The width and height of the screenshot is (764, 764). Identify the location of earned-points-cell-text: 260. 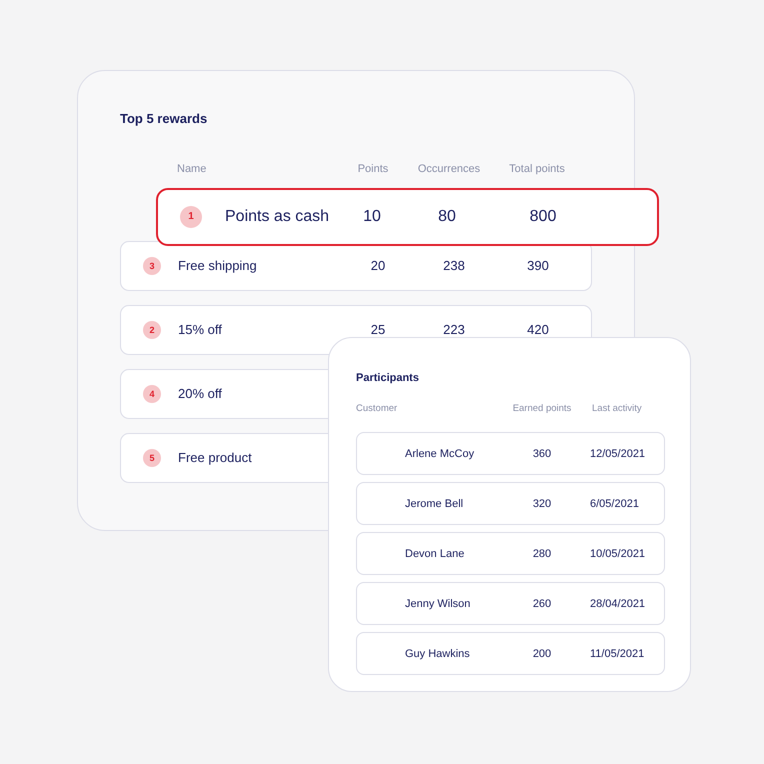
(542, 603).